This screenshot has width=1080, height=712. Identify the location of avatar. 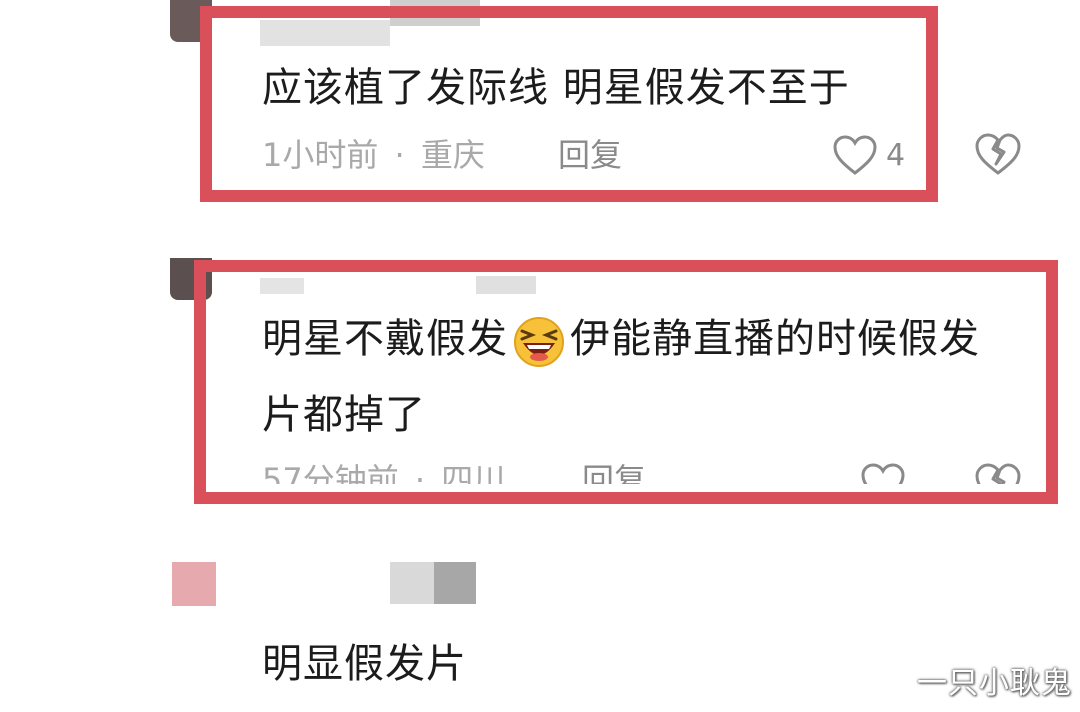
(194, 584).